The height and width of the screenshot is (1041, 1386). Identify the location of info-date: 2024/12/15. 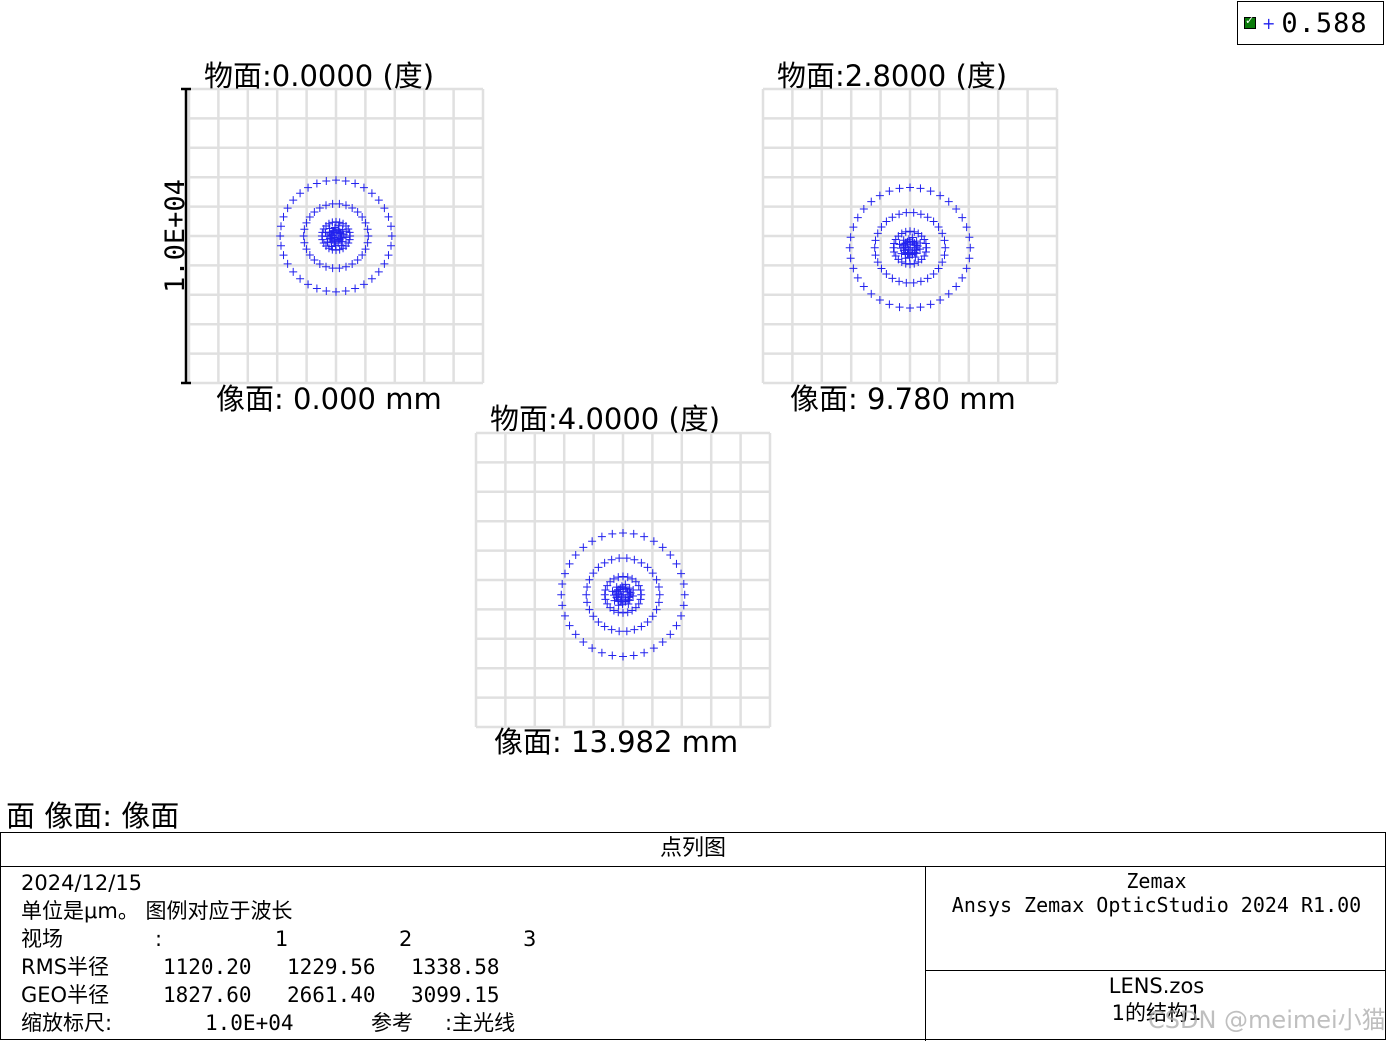
(82, 883).